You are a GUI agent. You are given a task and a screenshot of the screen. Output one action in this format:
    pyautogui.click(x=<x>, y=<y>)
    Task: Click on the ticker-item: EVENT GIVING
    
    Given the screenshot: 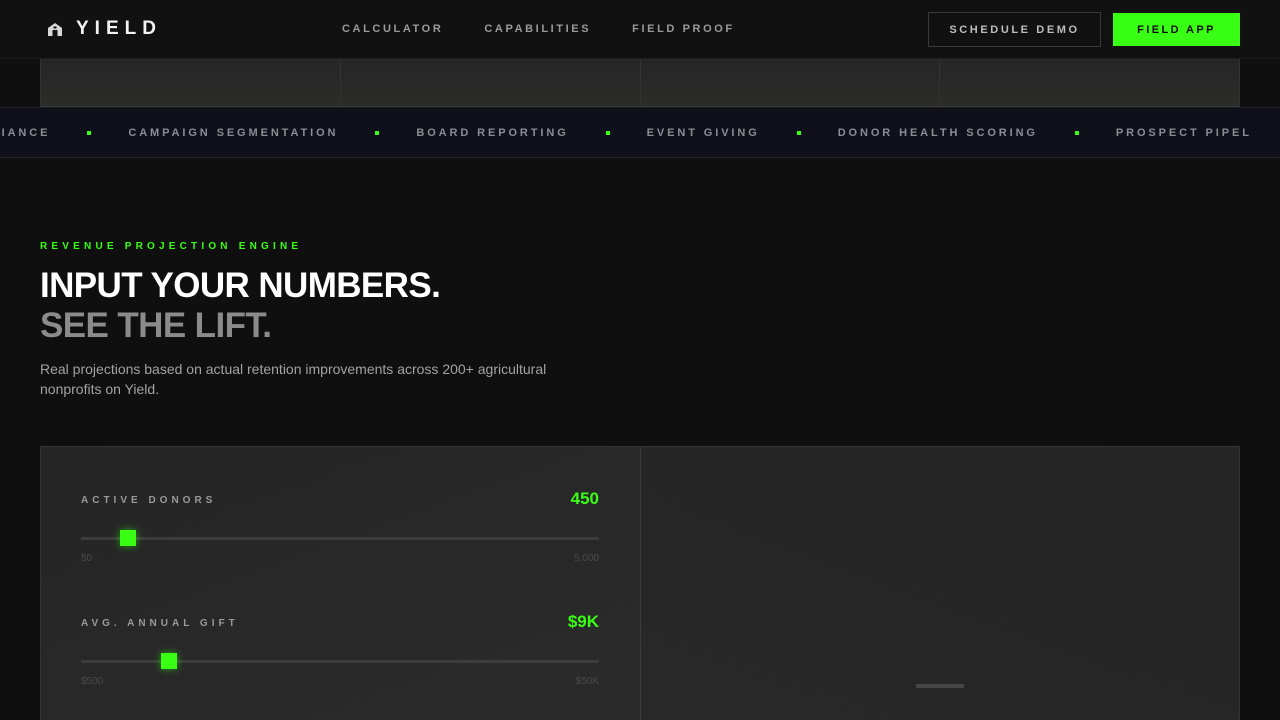 What is the action you would take?
    pyautogui.click(x=703, y=133)
    